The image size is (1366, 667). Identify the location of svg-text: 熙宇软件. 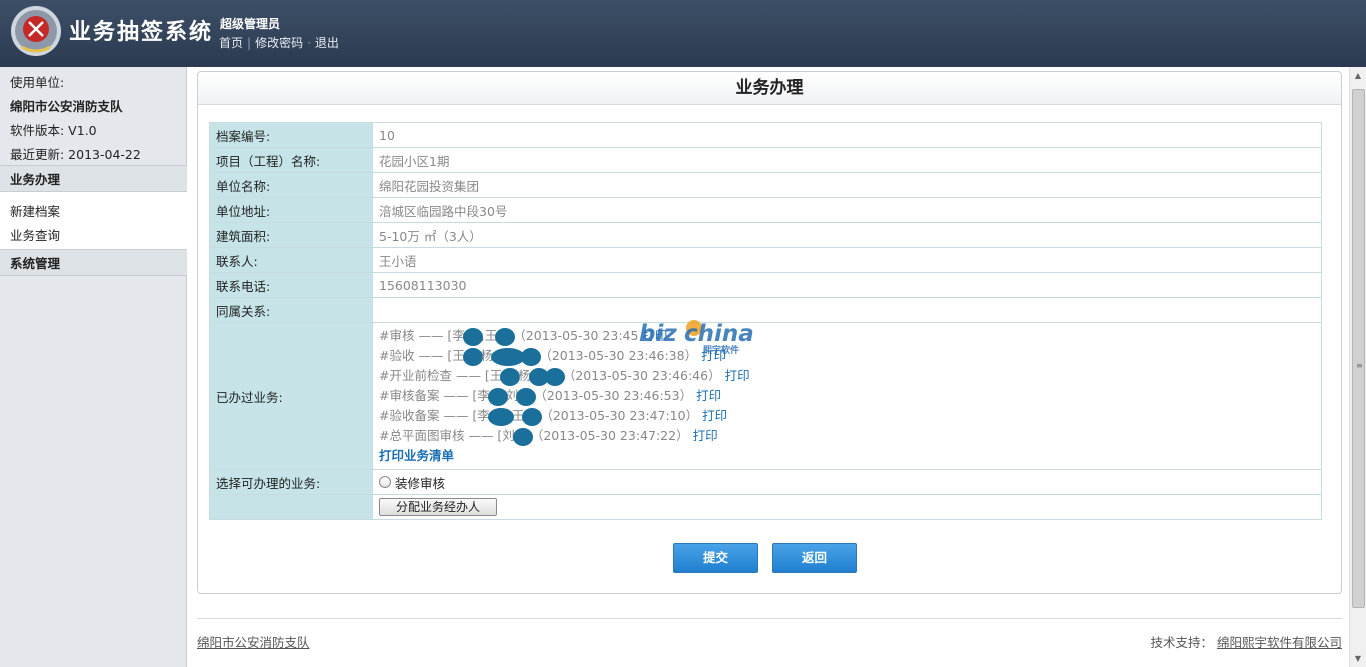
(721, 350).